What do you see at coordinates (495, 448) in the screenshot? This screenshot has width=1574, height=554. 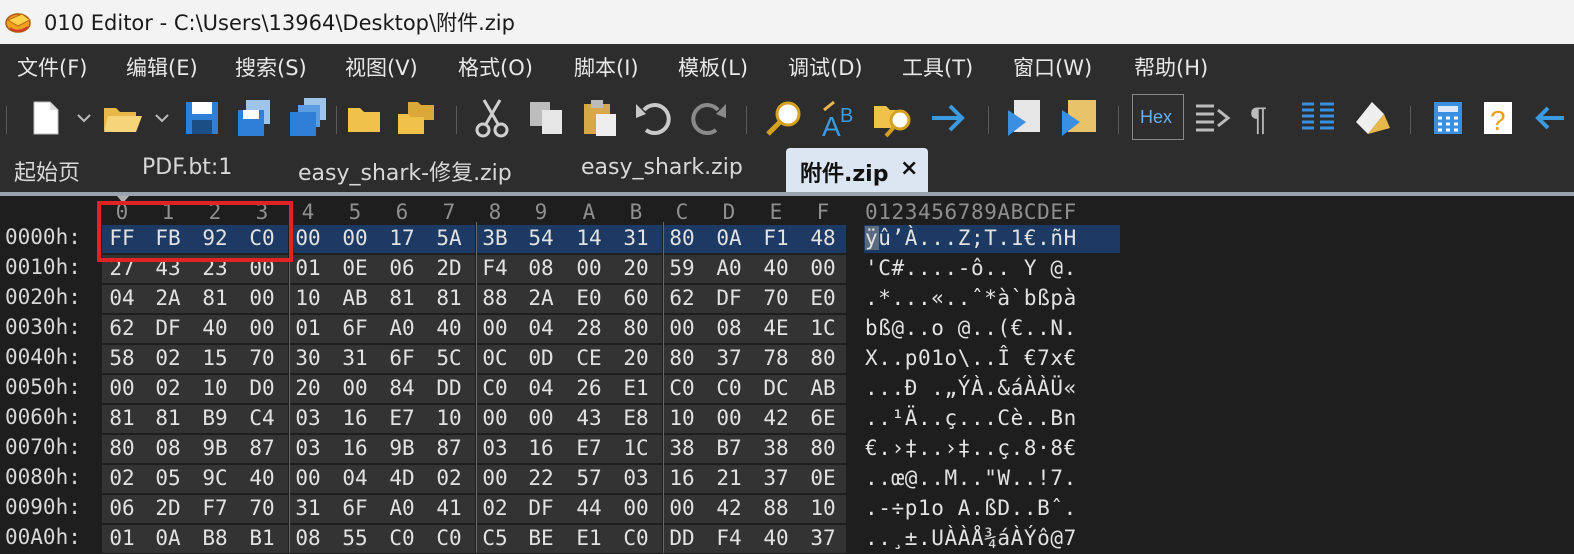 I see `hex-byte: 03` at bounding box center [495, 448].